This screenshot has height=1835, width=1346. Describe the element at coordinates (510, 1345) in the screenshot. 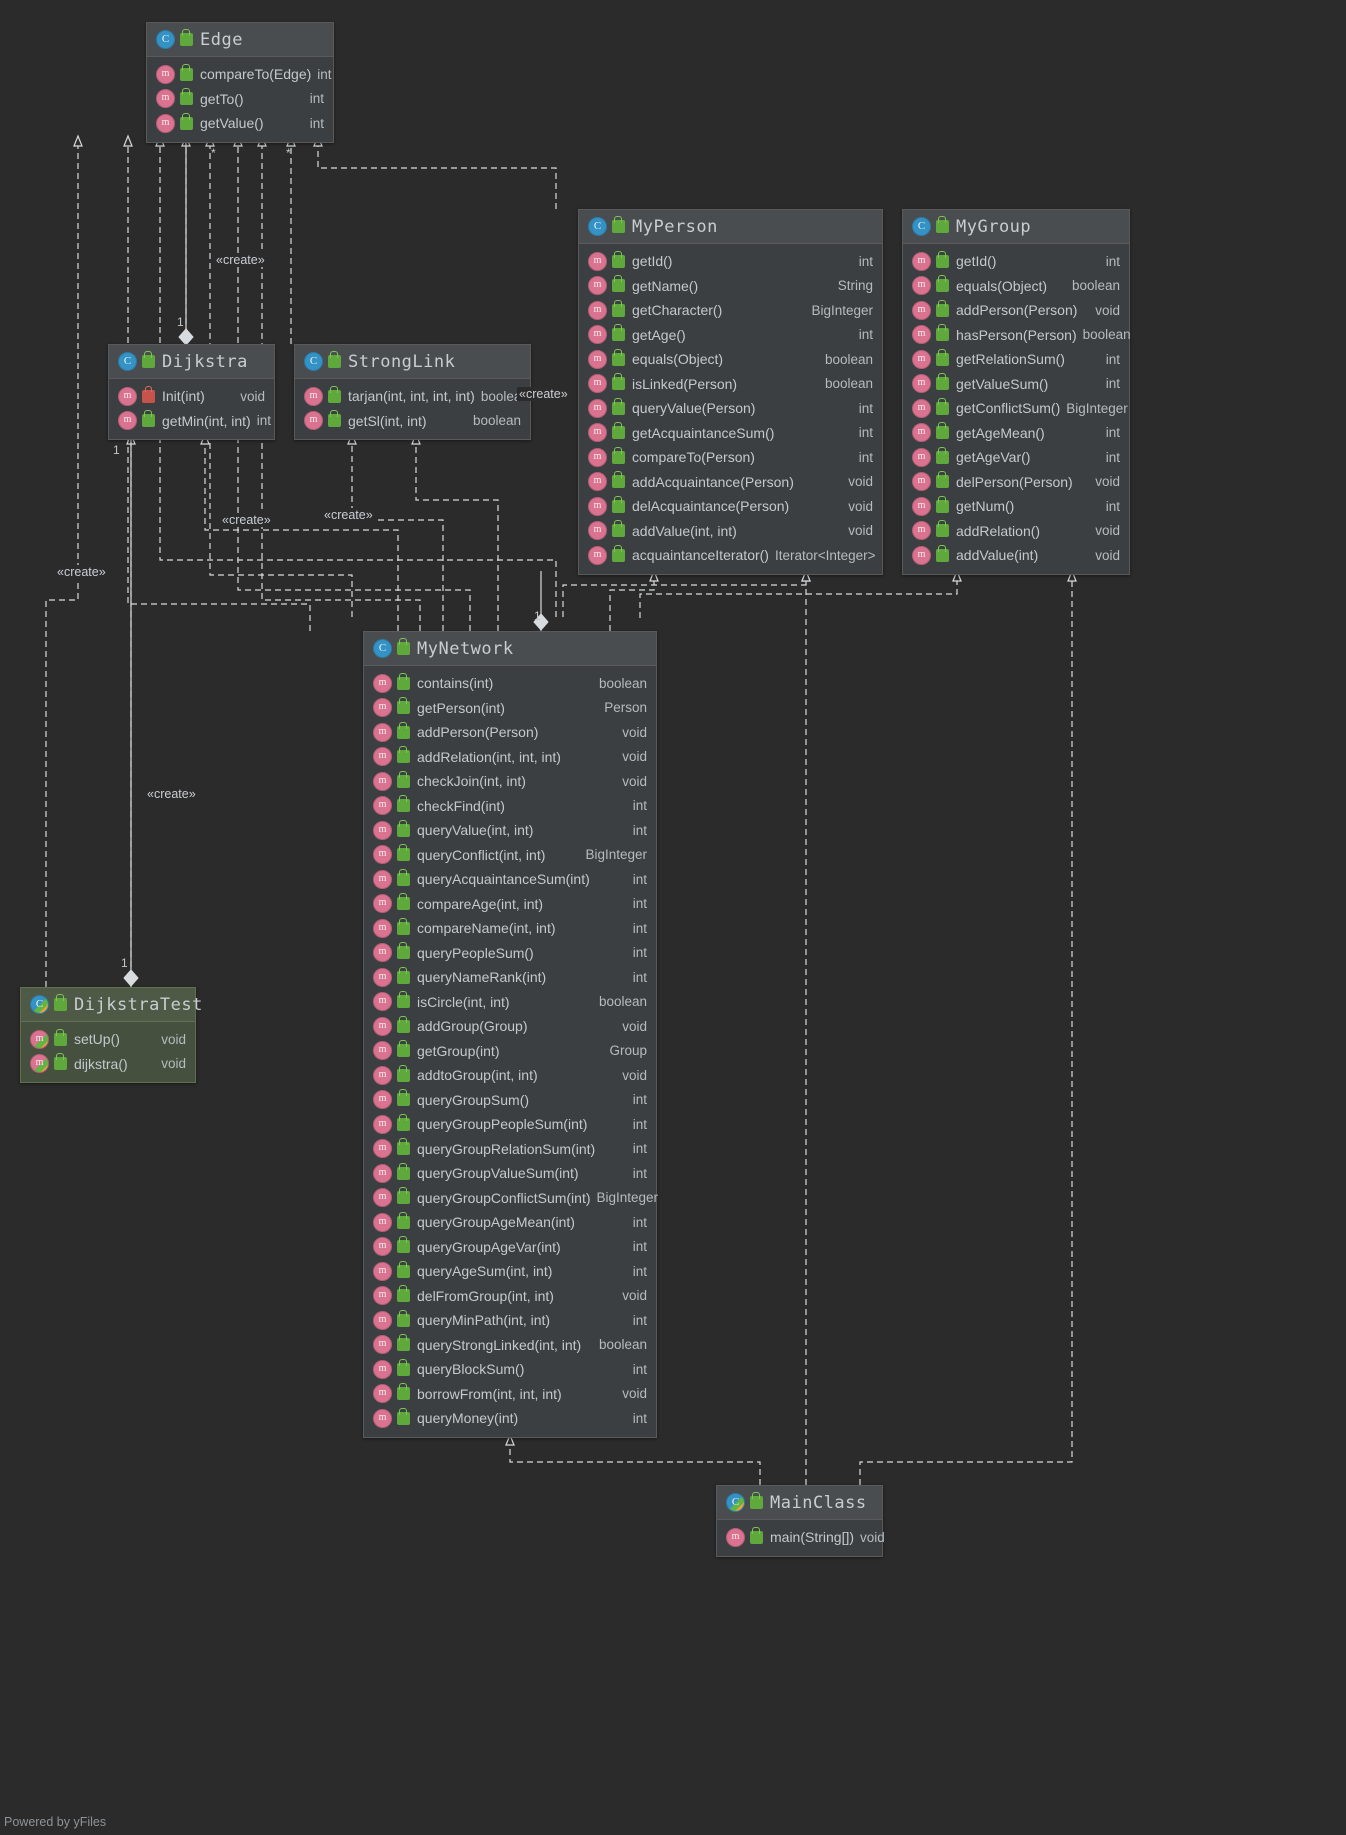

I see `method-row: queryStrongLinked(int, int) boolean` at that location.